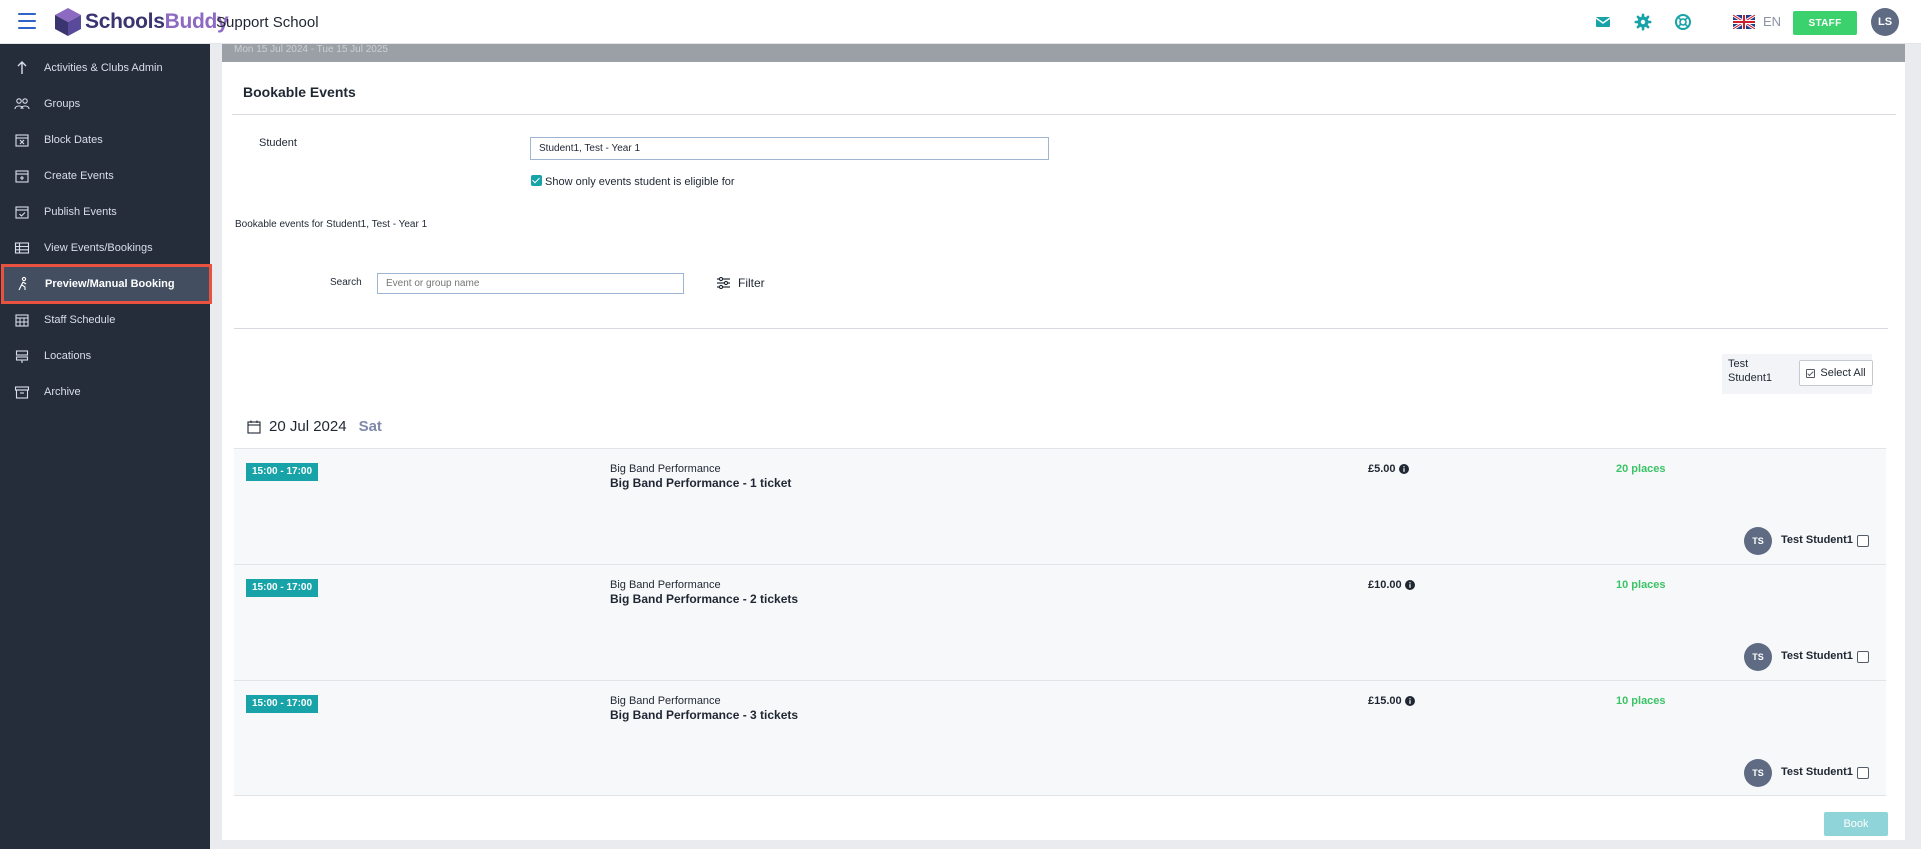 This screenshot has width=1921, height=849. I want to click on eligible-only-label: Show only events student is eligible for, so click(640, 182).